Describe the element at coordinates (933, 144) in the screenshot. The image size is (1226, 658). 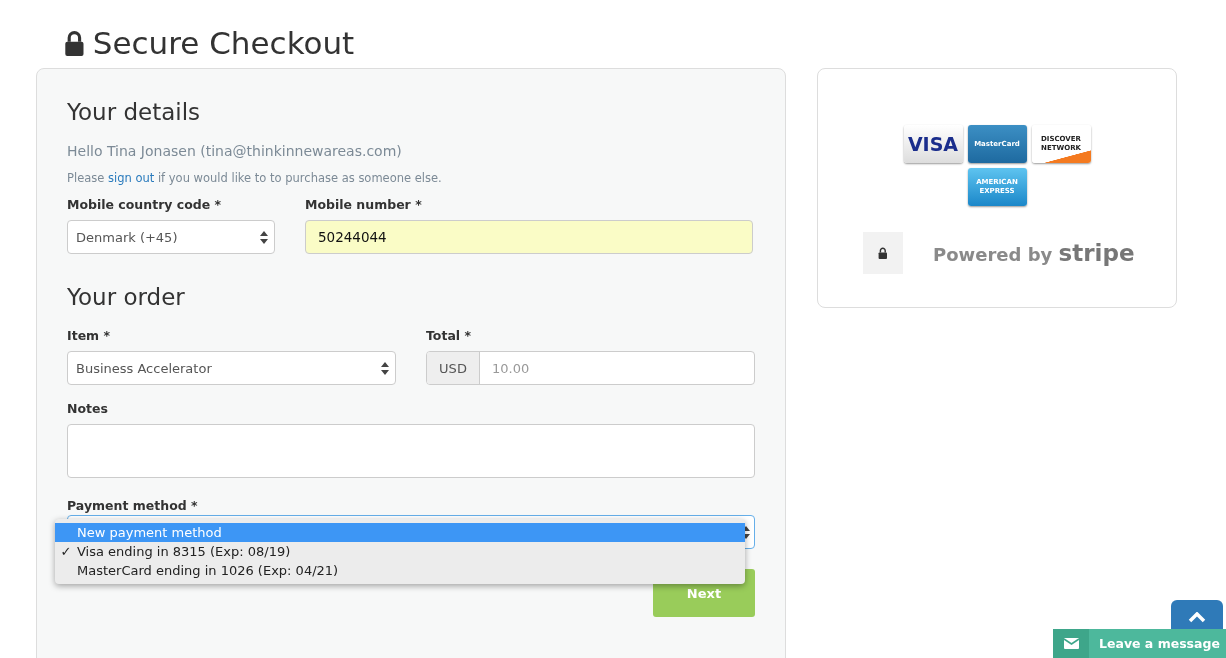
I see `card-logo: VISA` at that location.